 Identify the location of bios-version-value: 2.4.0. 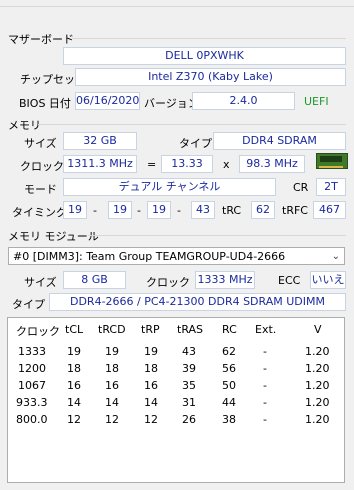
(243, 101).